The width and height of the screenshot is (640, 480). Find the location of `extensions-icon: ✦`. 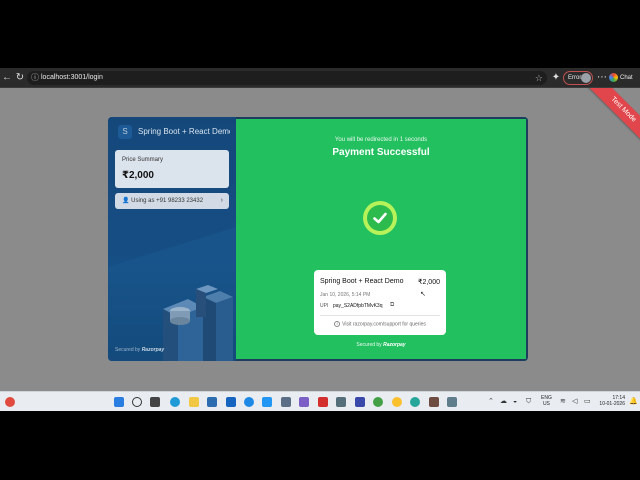

extensions-icon: ✦ is located at coordinates (556, 78).